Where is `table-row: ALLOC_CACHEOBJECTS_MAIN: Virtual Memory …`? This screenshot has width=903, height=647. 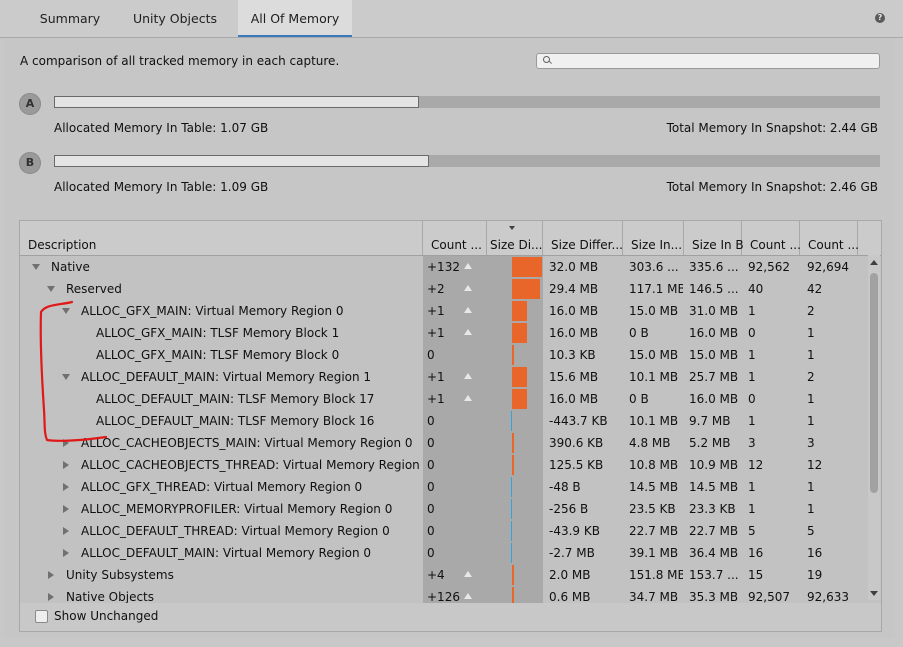 table-row: ALLOC_CACHEOBJECTS_MAIN: Virtual Memory … is located at coordinates (445, 443).